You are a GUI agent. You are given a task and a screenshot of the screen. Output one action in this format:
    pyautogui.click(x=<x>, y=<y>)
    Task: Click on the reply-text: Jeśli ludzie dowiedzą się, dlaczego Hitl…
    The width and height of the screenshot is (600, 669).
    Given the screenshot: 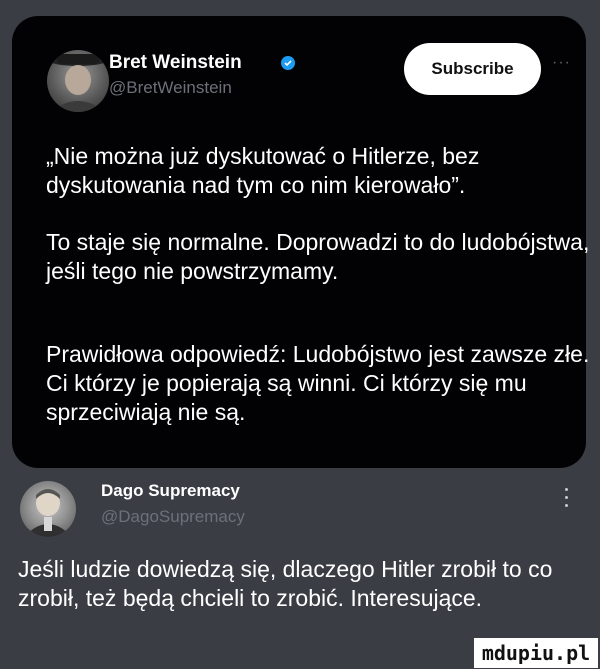 What is the action you would take?
    pyautogui.click(x=285, y=583)
    